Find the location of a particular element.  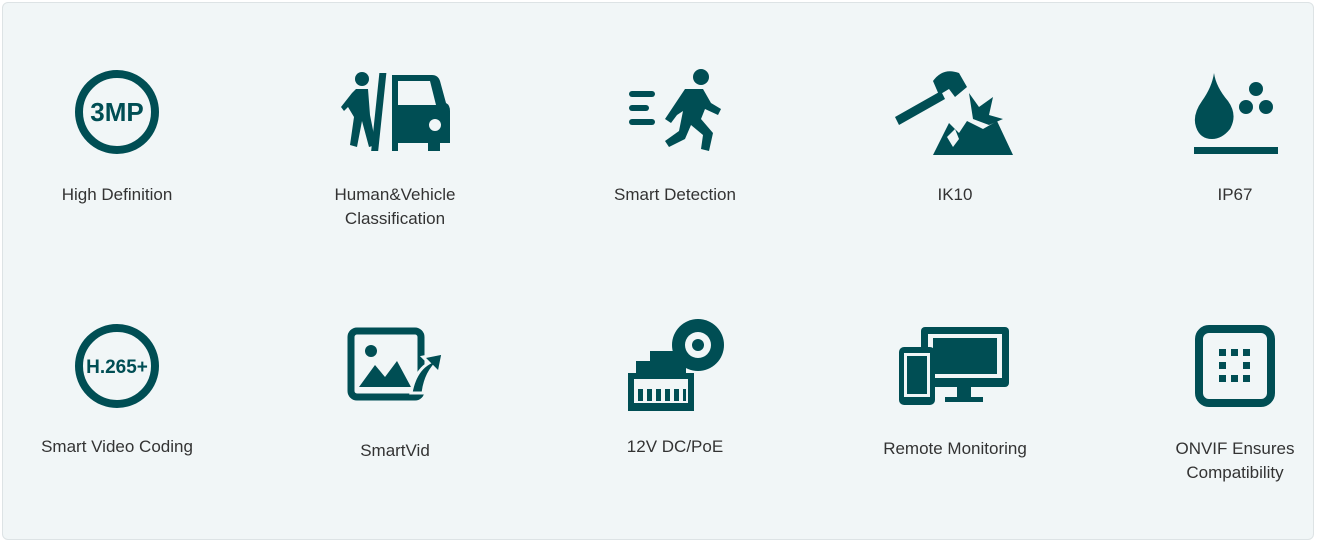

feature-smartvid: SmartVid is located at coordinates (395, 392).